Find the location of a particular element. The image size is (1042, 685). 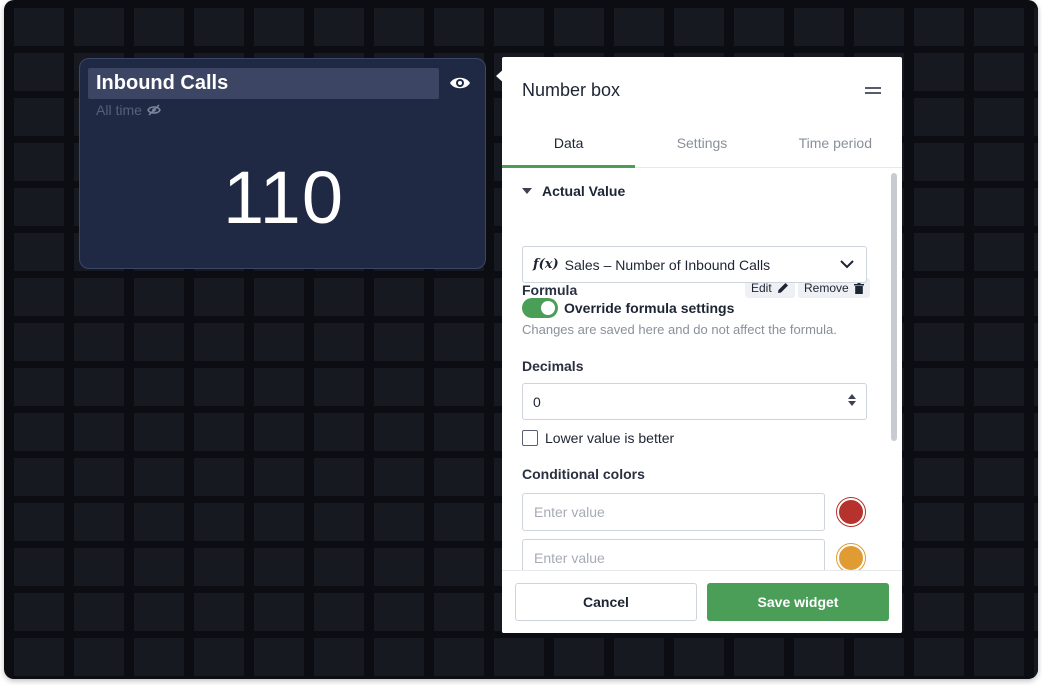

widget-title-field: Inbound Calls is located at coordinates (263, 83).